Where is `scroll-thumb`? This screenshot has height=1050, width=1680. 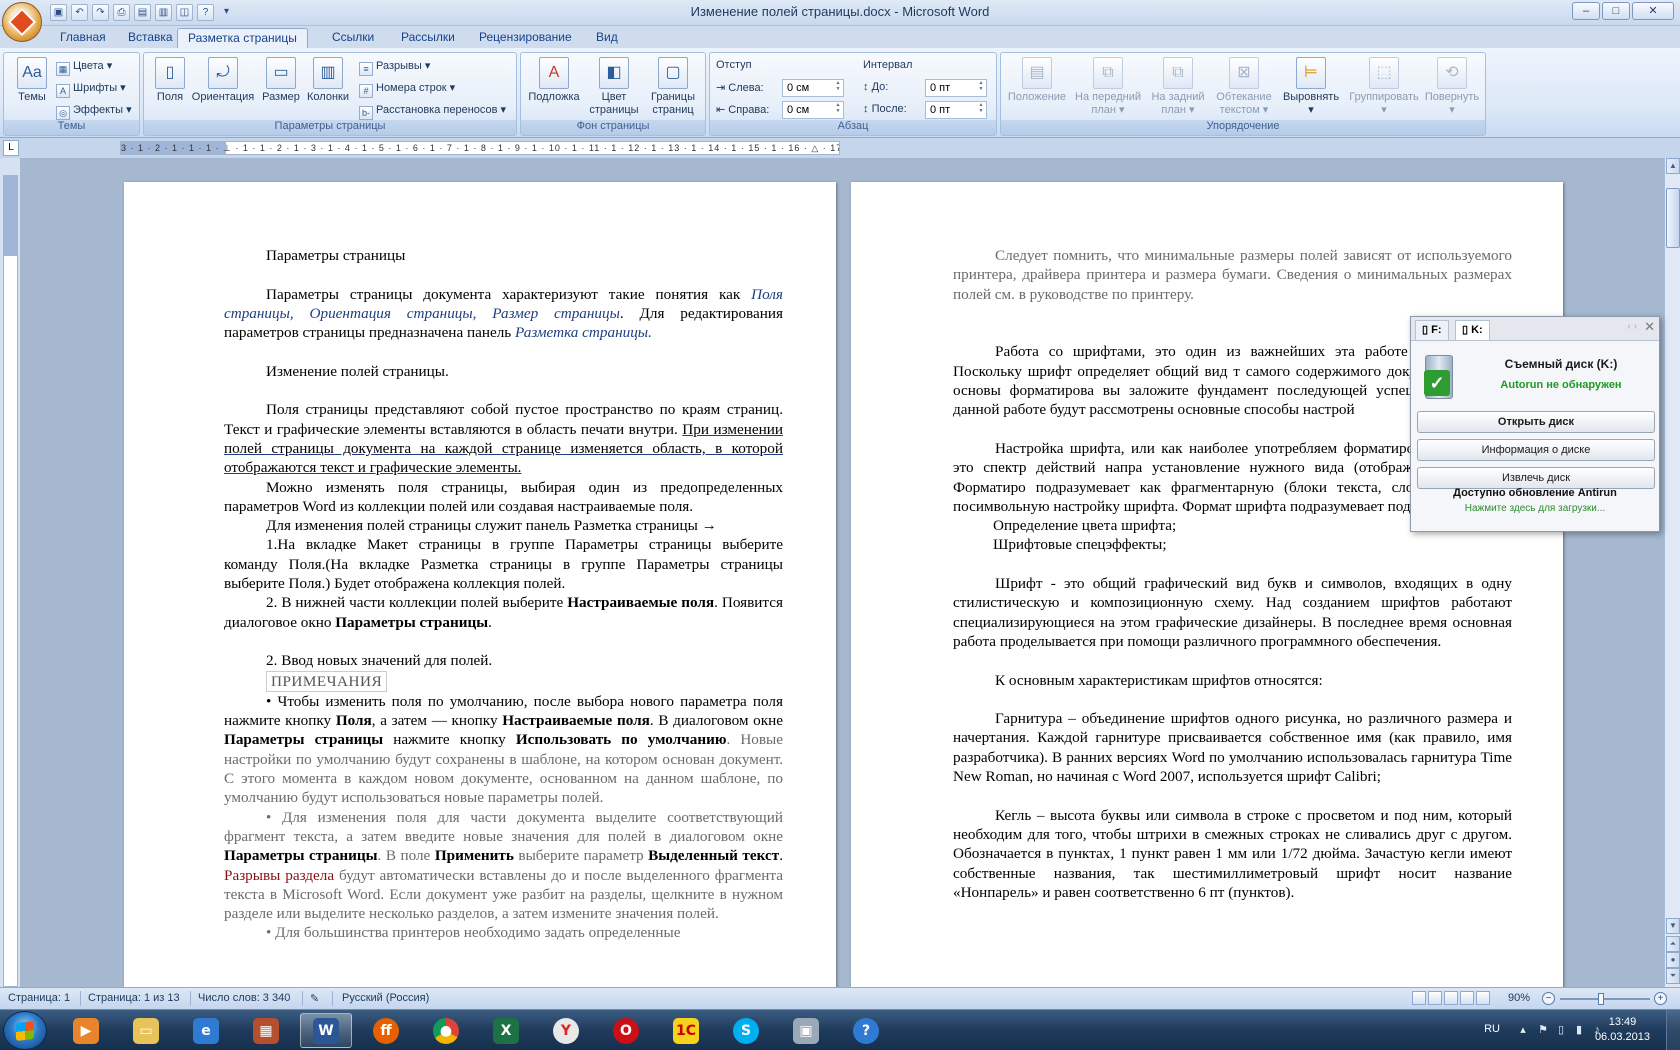 scroll-thumb is located at coordinates (1673, 218).